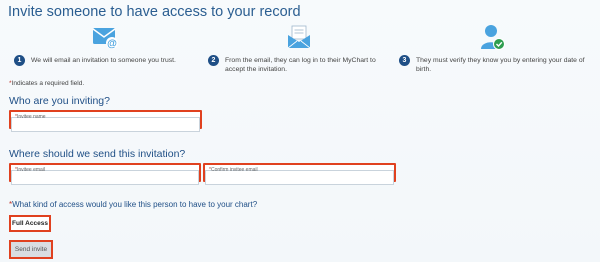 The width and height of the screenshot is (600, 262). Describe the element at coordinates (404, 60) in the screenshot. I see `step-number-3: 3` at that location.